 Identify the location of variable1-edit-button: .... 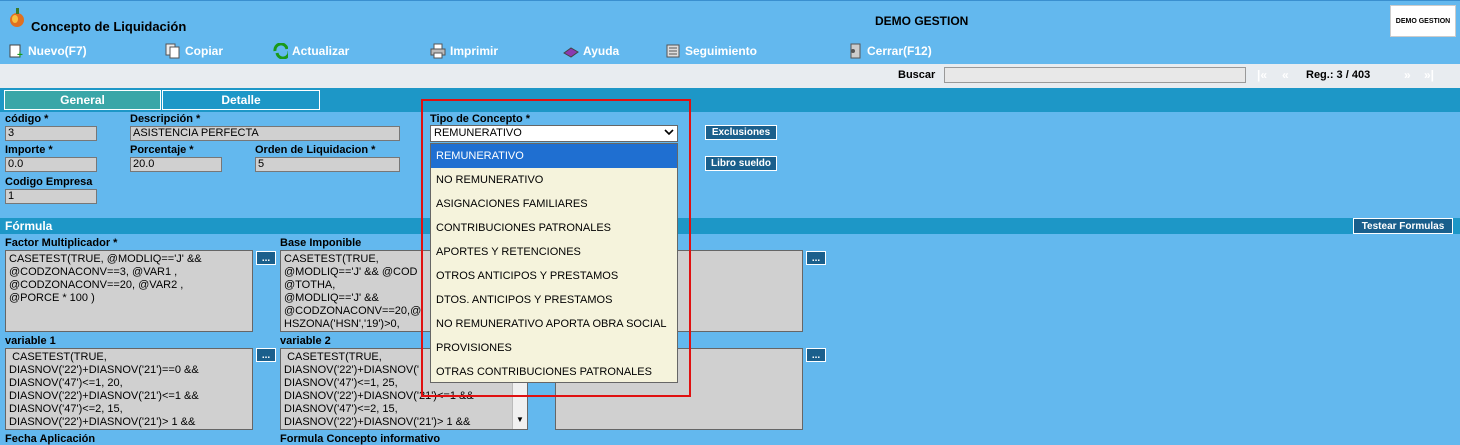
(266, 355).